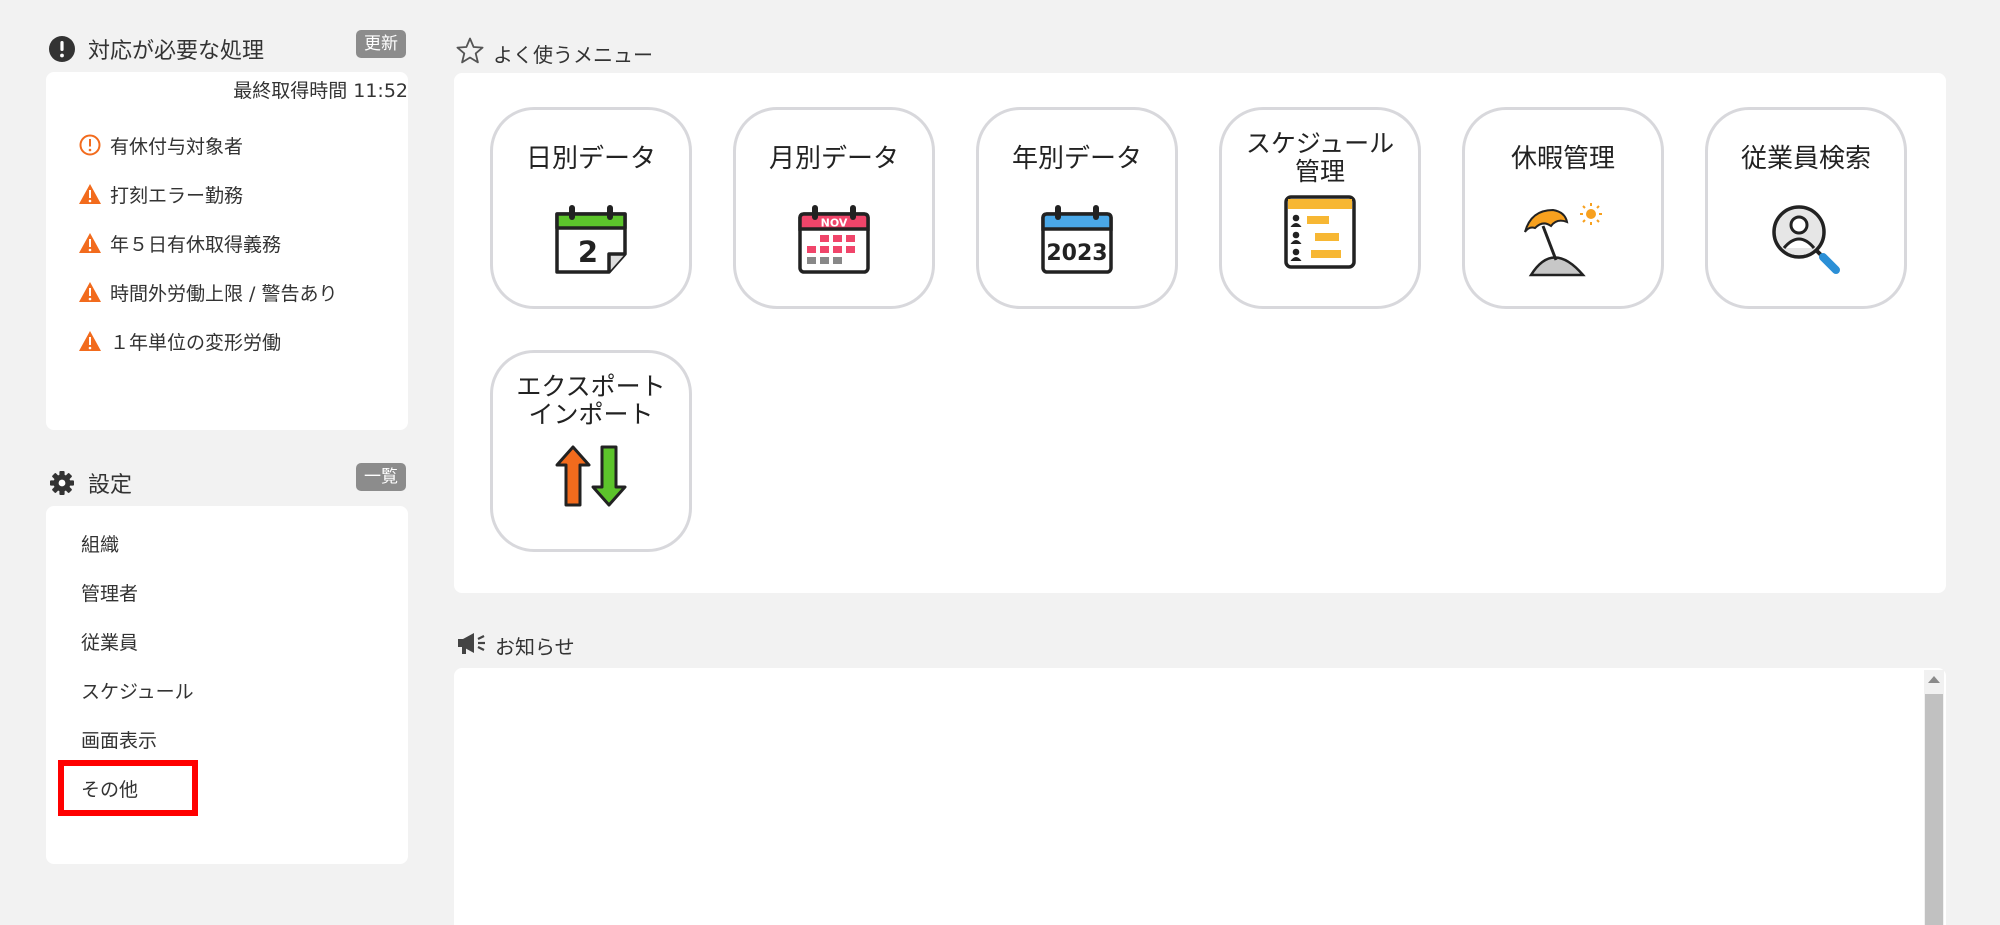 This screenshot has width=2000, height=925. Describe the element at coordinates (110, 485) in the screenshot. I see `settings-title: 設定` at that location.